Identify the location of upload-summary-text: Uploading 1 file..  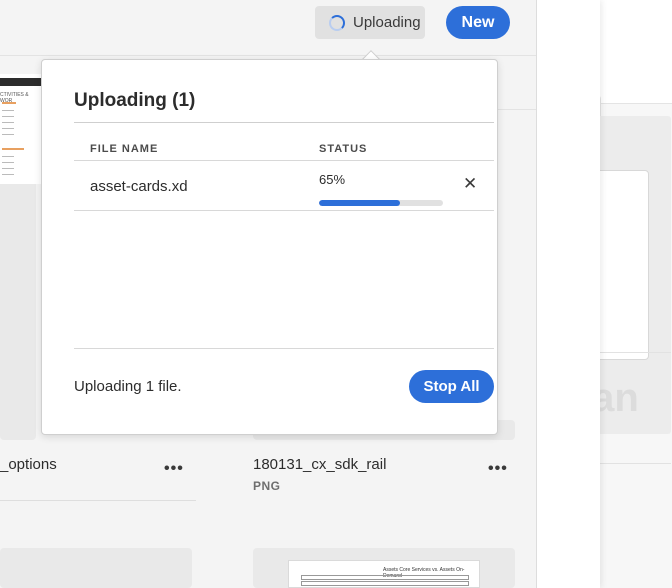
(128, 386).